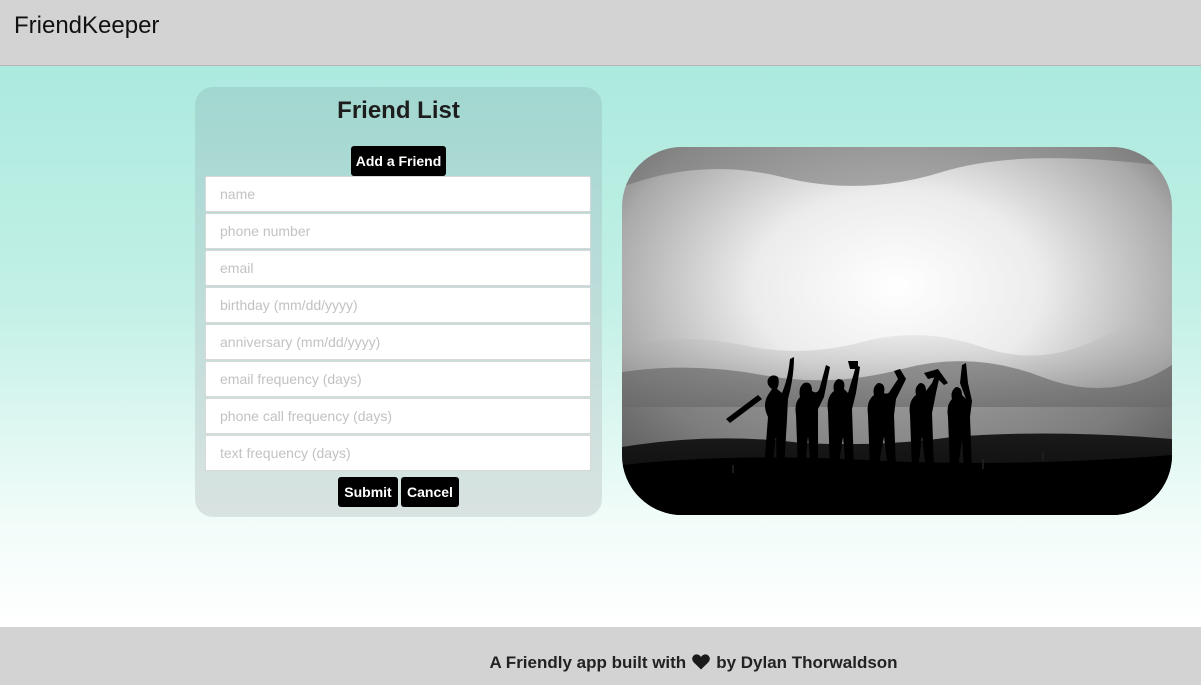 The height and width of the screenshot is (685, 1201). What do you see at coordinates (86, 26) in the screenshot?
I see `brand-title: FriendKeeper` at bounding box center [86, 26].